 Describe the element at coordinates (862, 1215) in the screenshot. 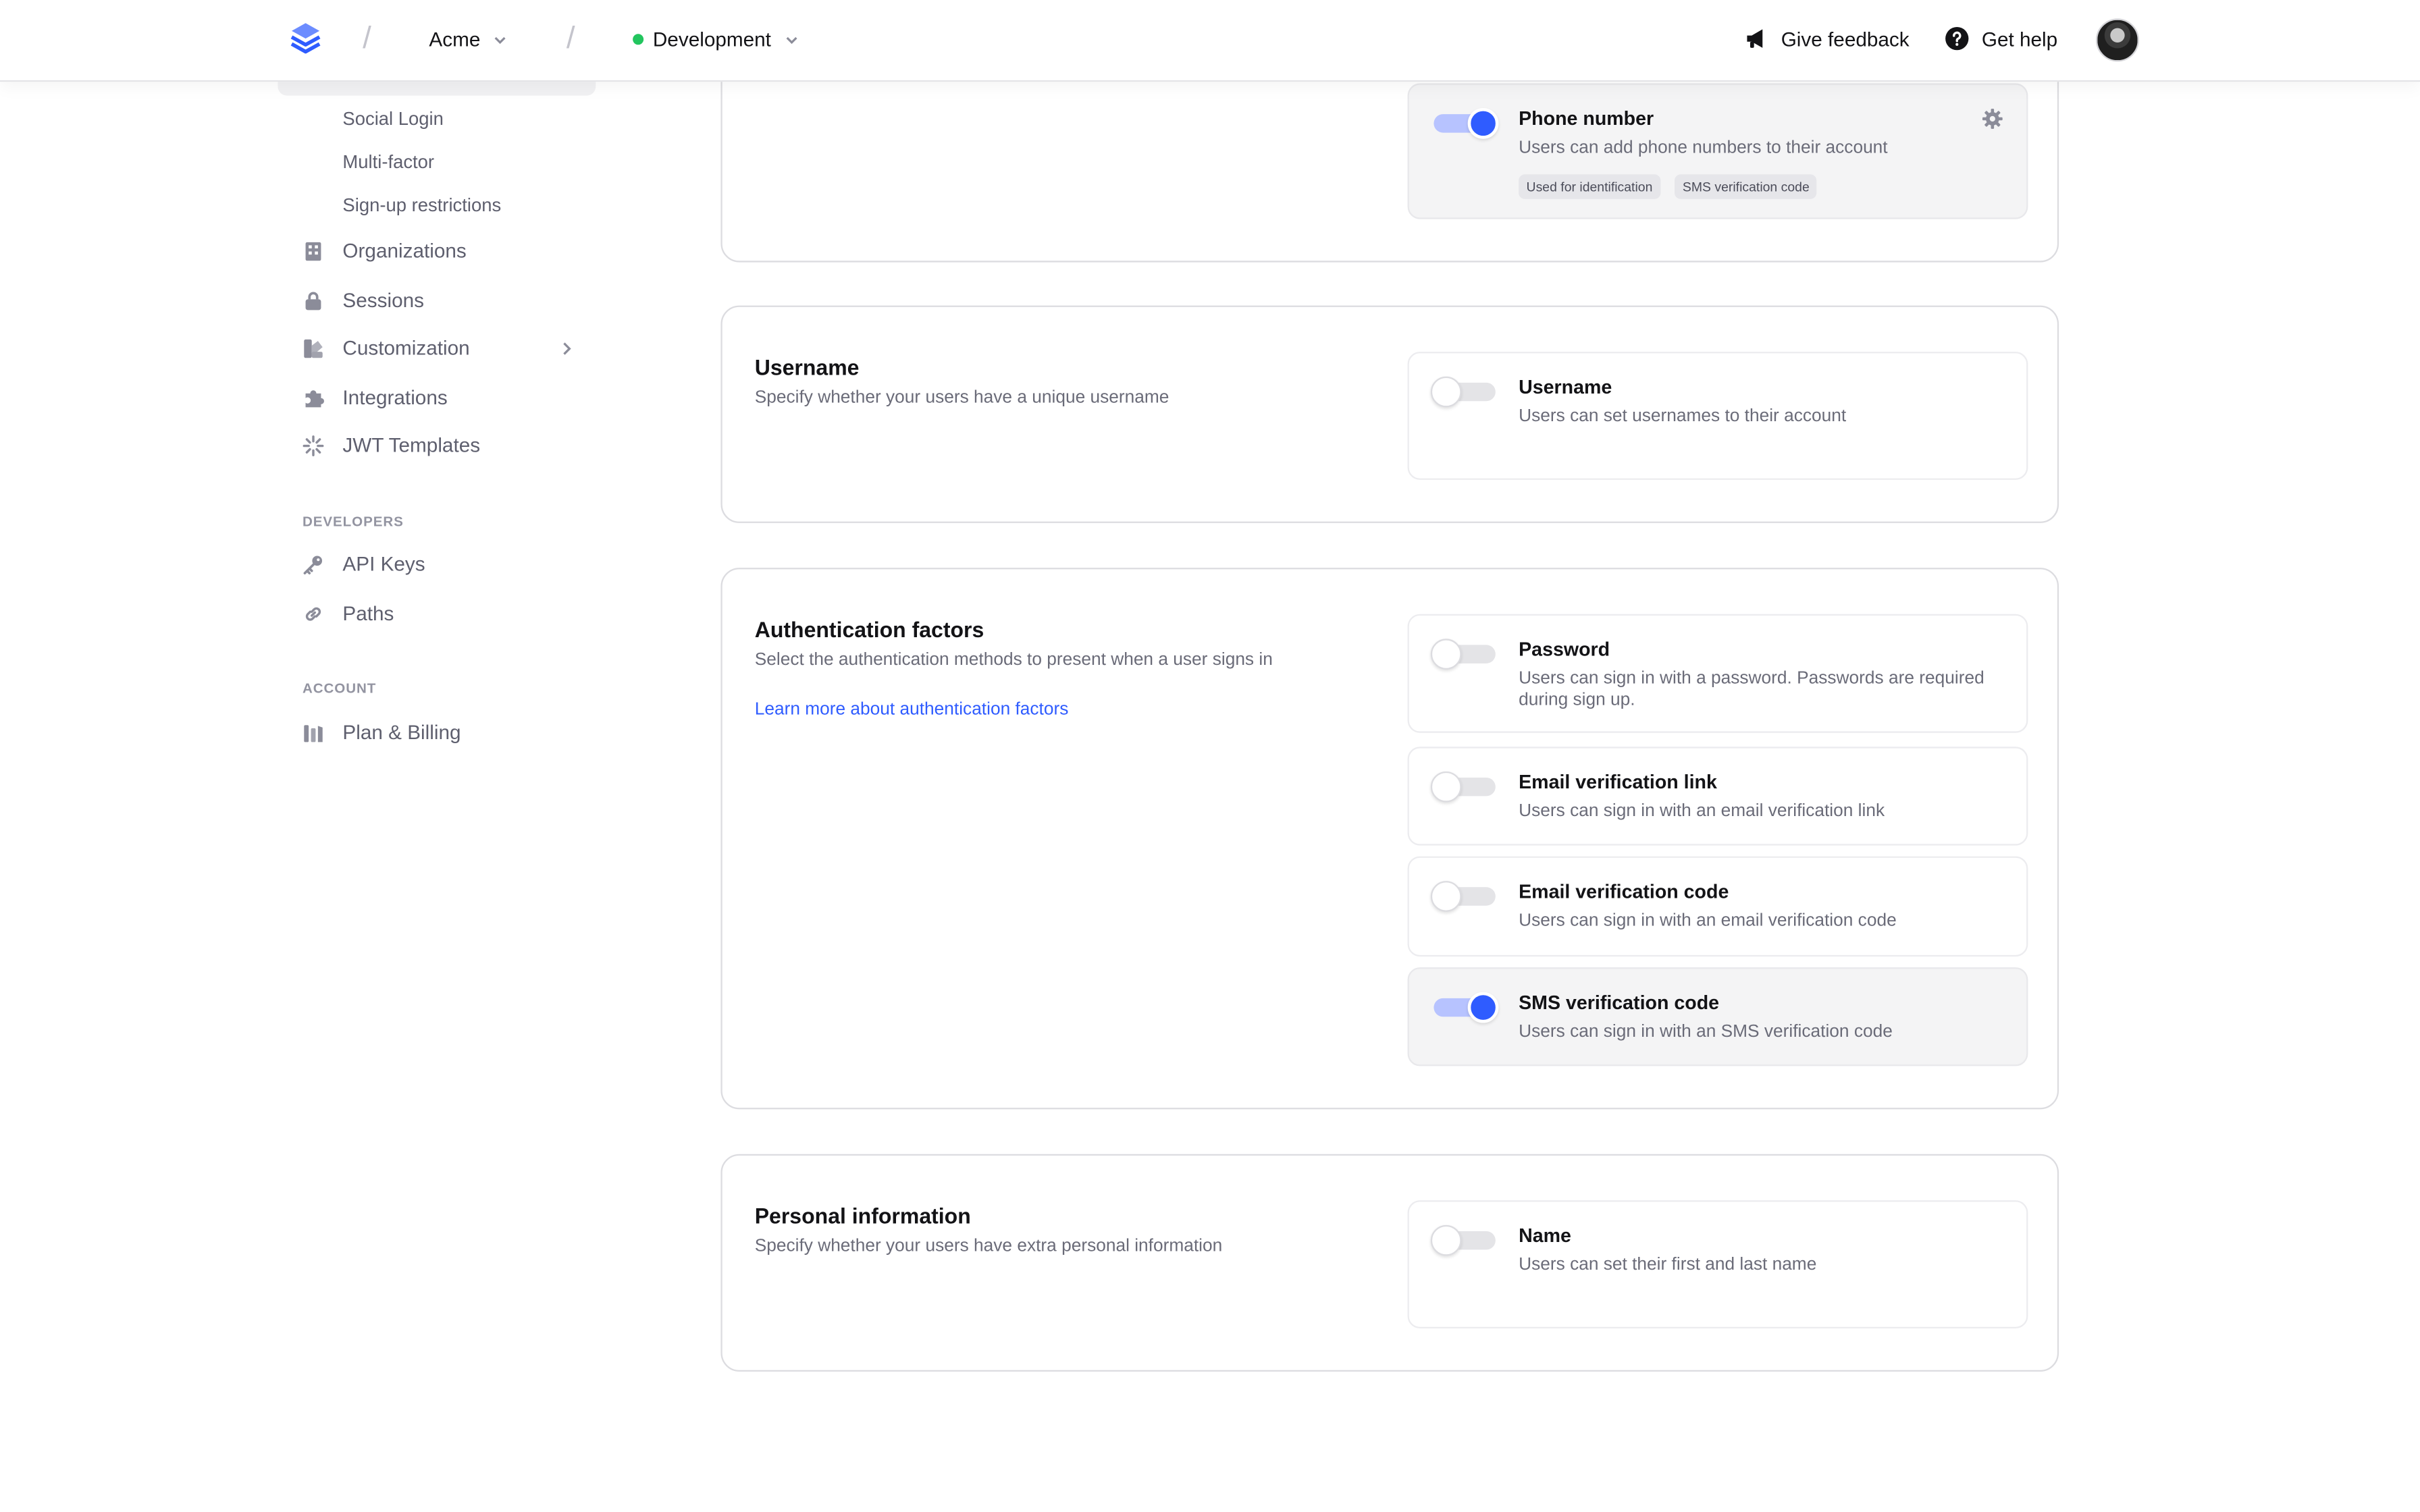

I see `card-title: Personal information` at that location.